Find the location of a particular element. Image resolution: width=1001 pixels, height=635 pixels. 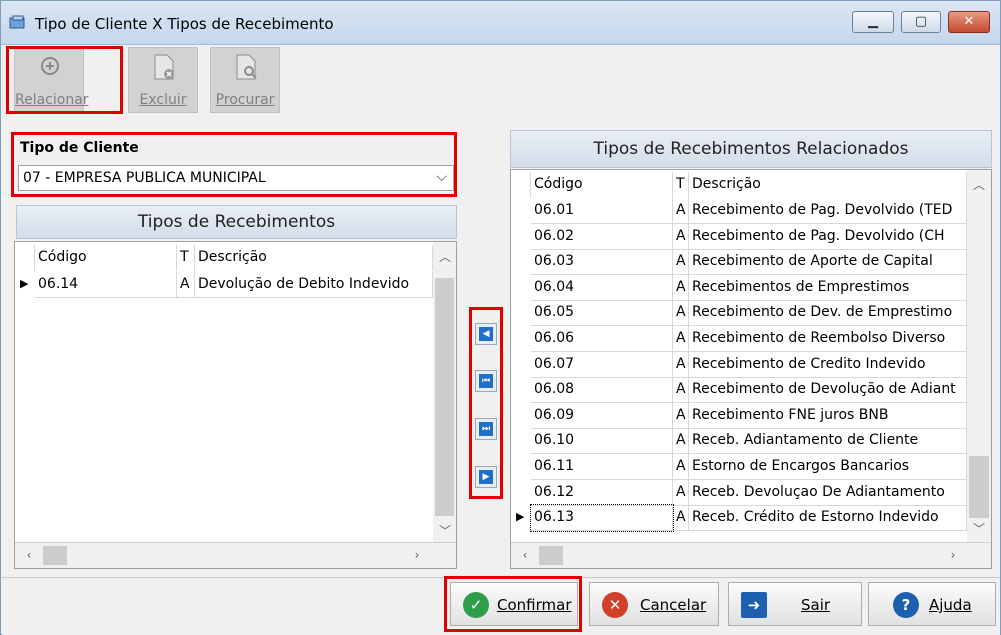

right-grid-indicator-header is located at coordinates (521, 185).